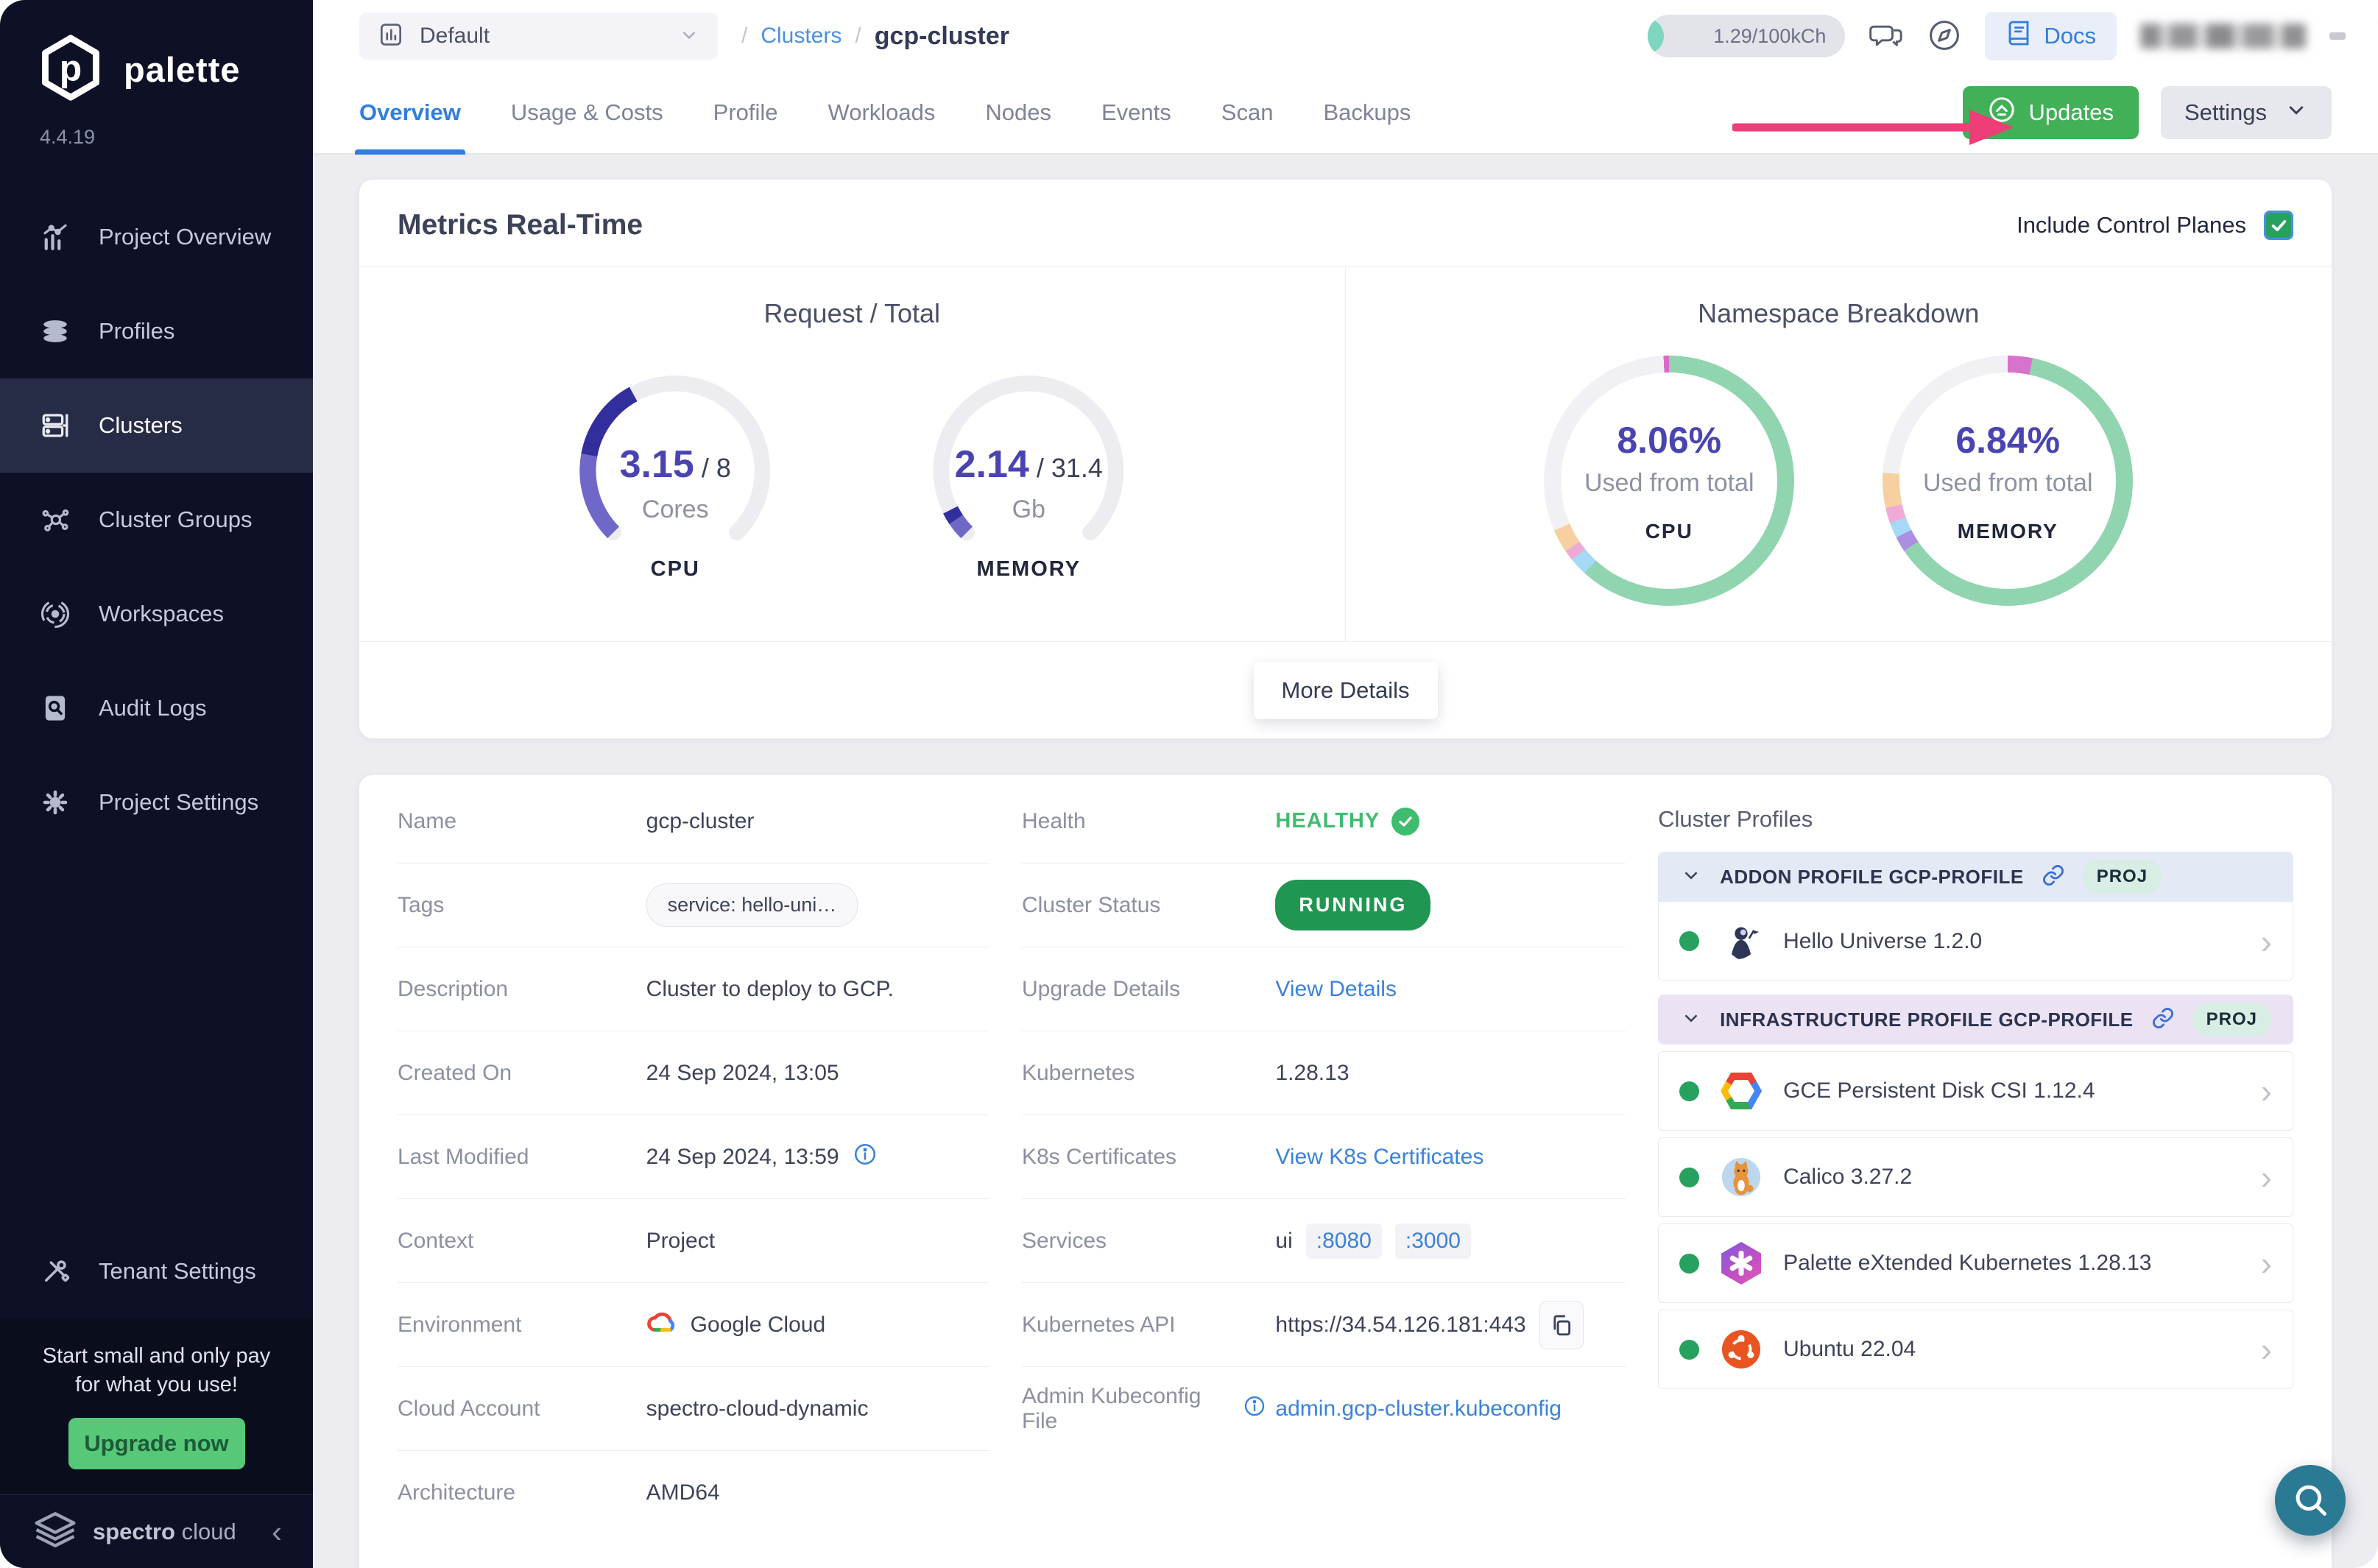  Describe the element at coordinates (1347, 821) in the screenshot. I see `health-status: HEALTHY` at that location.